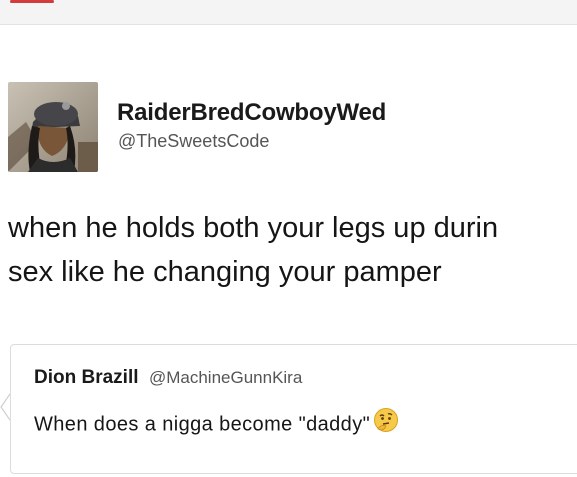  I want to click on tweet-display-name: RaiderBredCowboyWed, so click(251, 113).